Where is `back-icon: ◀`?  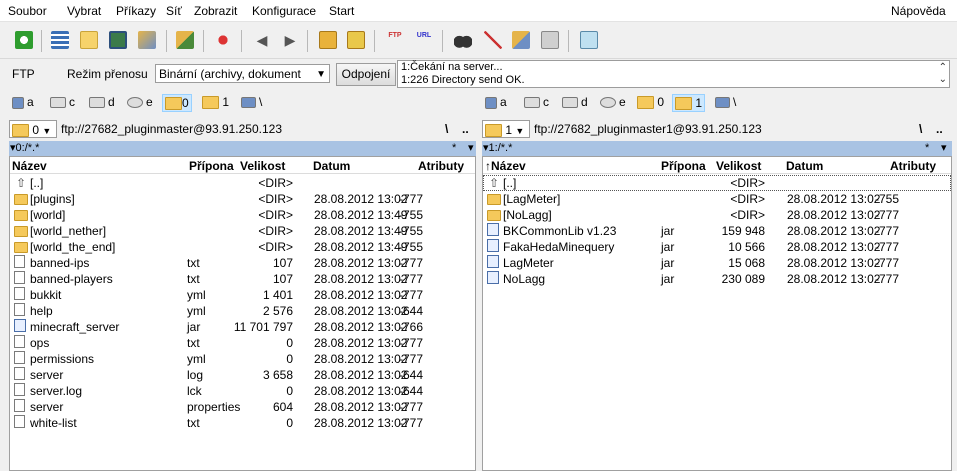
back-icon: ◀ is located at coordinates (262, 40).